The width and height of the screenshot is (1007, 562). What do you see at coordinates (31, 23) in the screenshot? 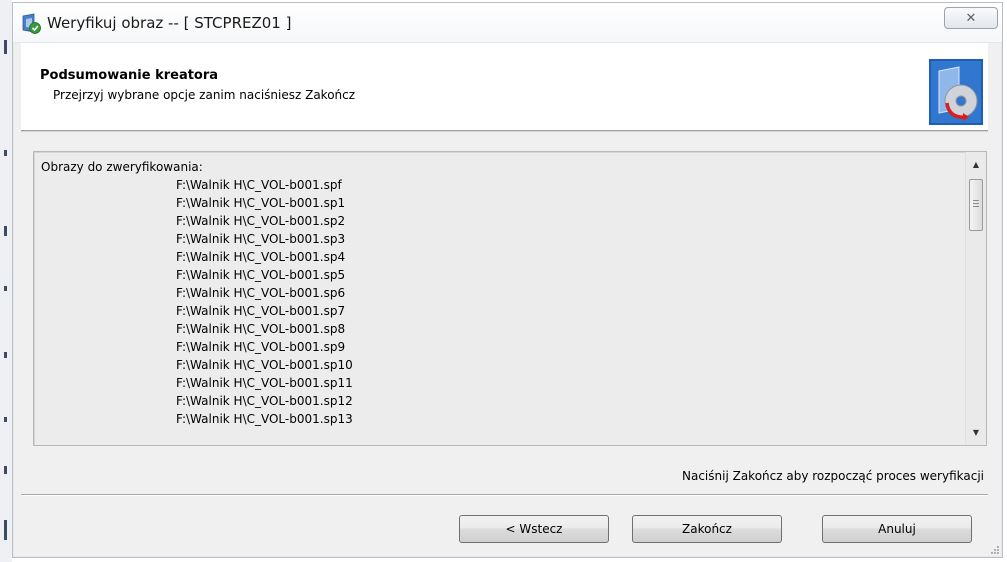
I see `app-shield-icon` at bounding box center [31, 23].